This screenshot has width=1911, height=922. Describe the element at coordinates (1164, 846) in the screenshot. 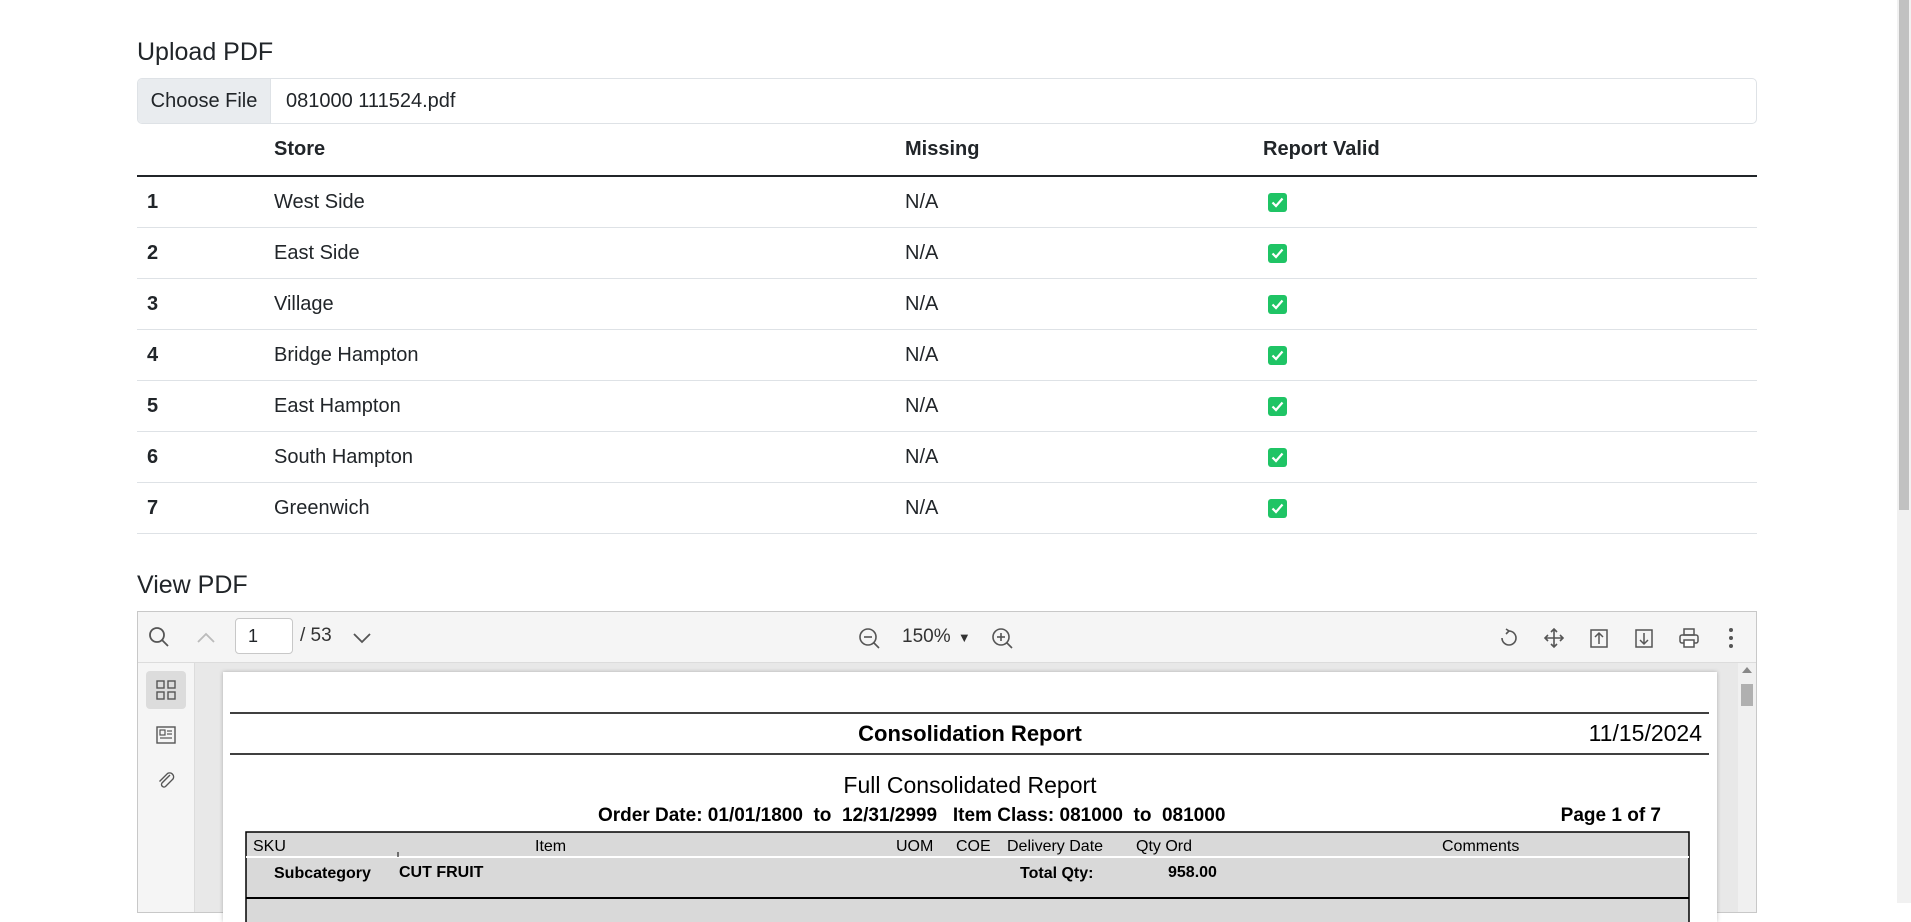

I see `col-qty-ord: Qty Ord` at that location.